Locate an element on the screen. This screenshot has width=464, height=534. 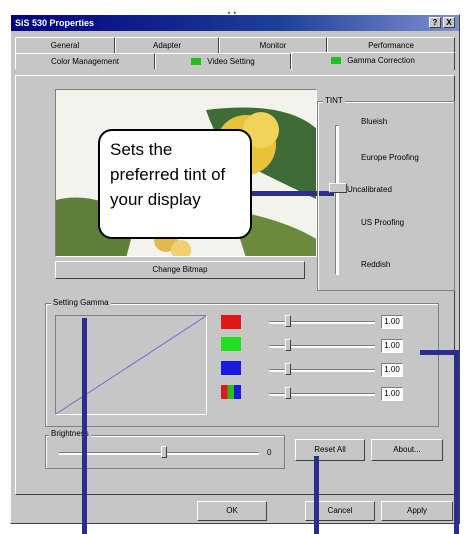
rgb-gamma-value: 1.00 is located at coordinates (392, 394).